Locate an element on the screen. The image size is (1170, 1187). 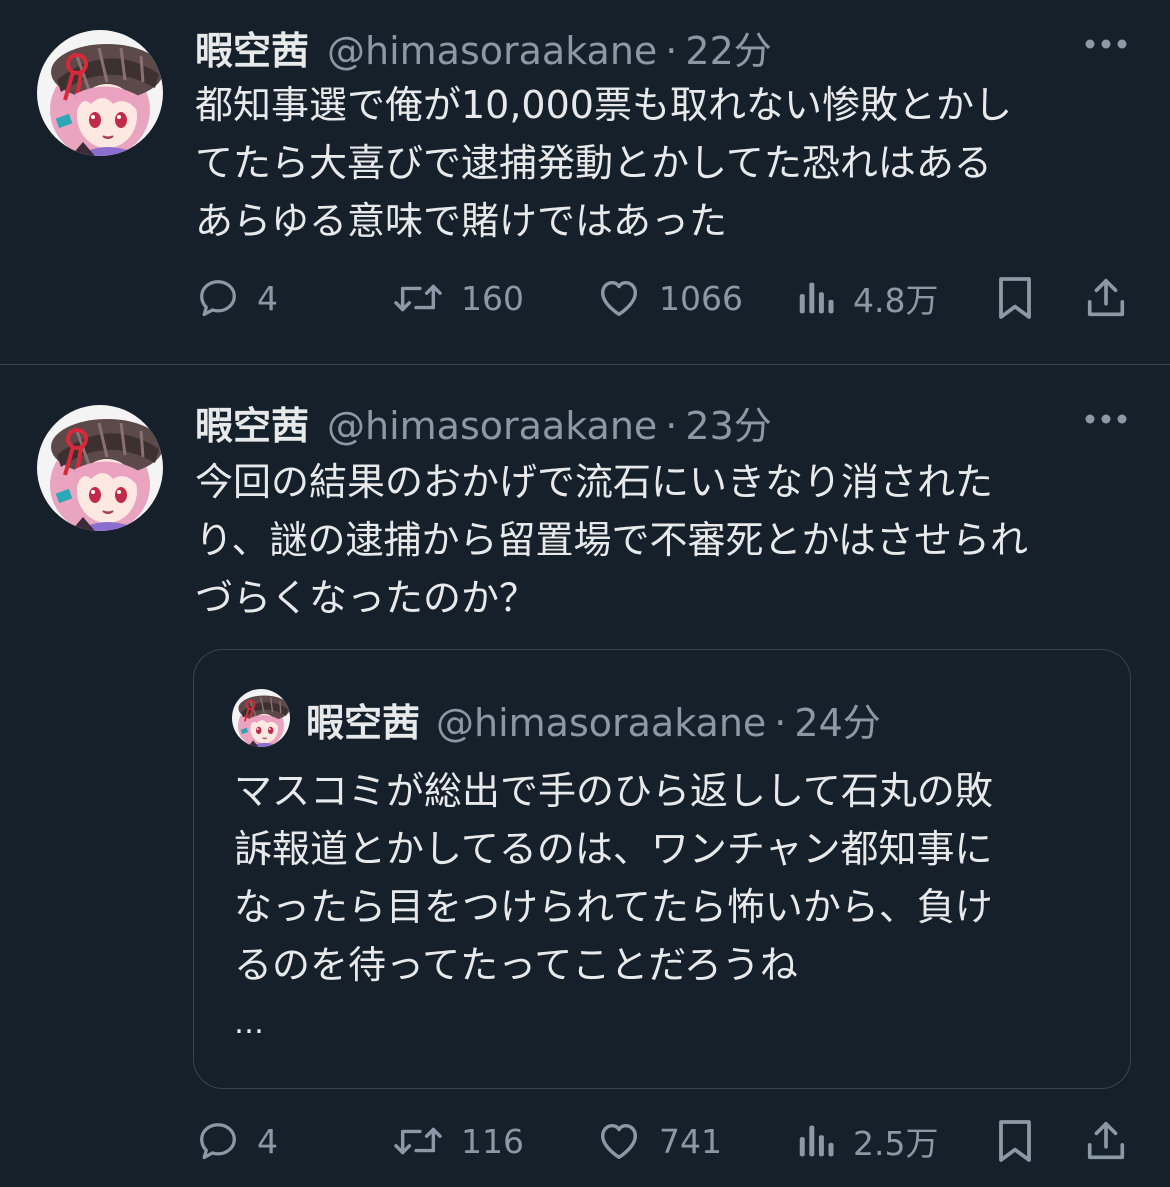
view-count: 4.8万 is located at coordinates (896, 300).